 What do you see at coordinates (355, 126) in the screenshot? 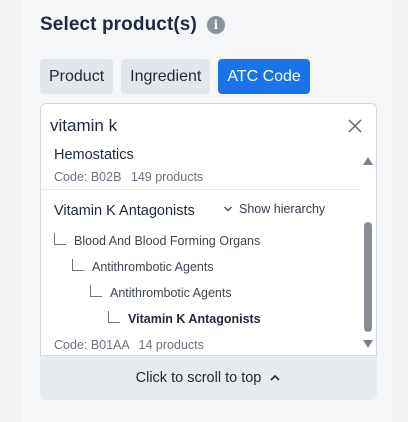
I see `close-icon` at bounding box center [355, 126].